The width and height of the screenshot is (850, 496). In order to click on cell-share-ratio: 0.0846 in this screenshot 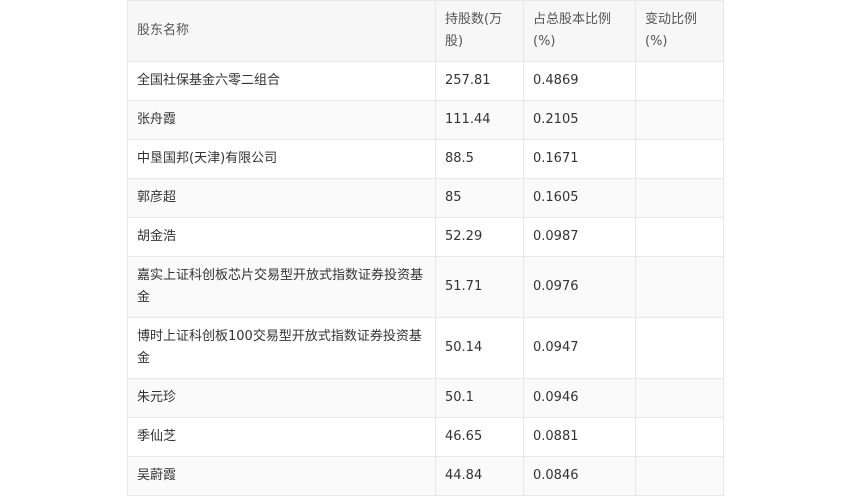, I will do `click(579, 476)`.